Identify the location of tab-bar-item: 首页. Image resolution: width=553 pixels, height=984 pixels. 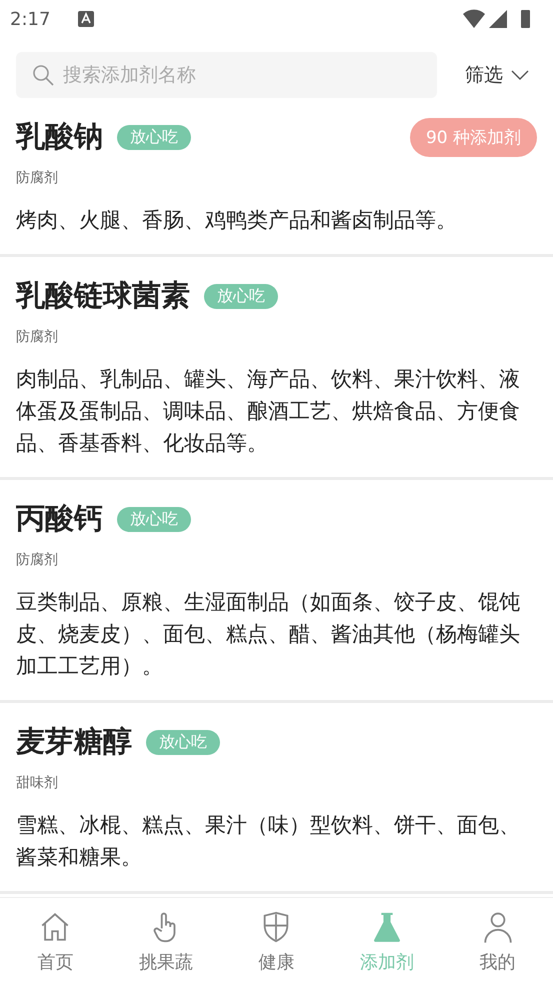
(55, 941).